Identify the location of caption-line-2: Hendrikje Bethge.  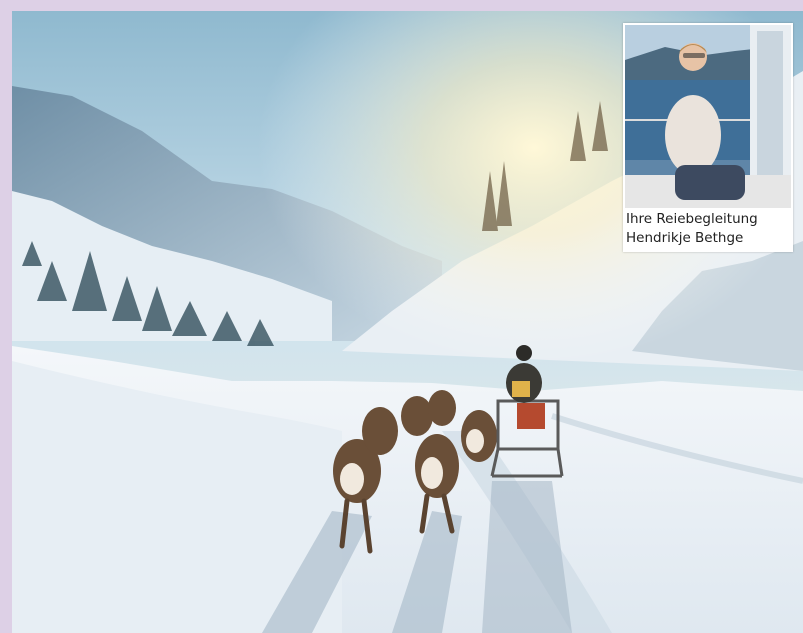
(685, 238).